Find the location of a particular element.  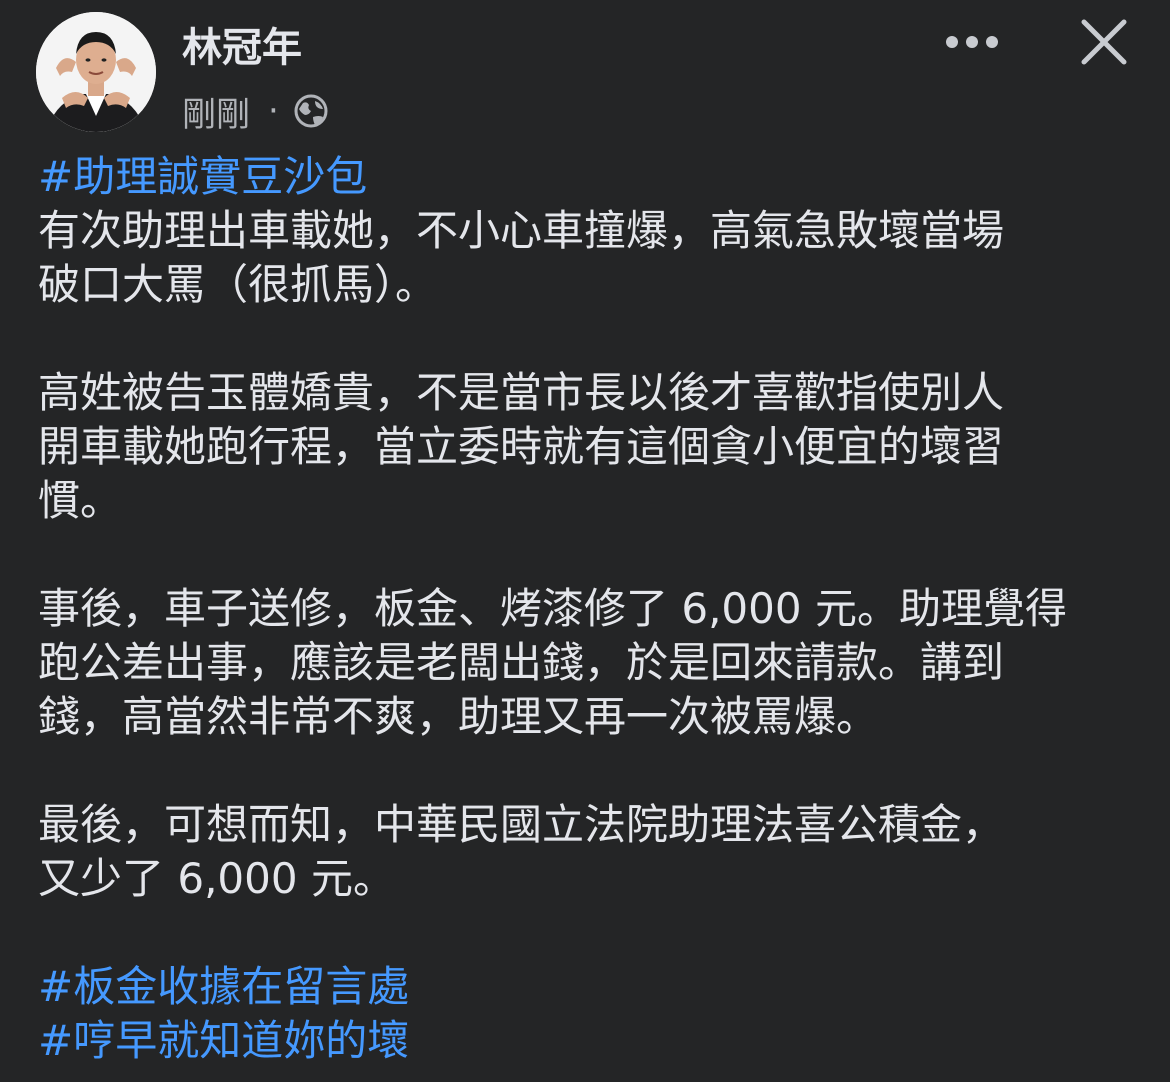

hashtag-link: #助理誠實豆沙包 is located at coordinates (202, 176).